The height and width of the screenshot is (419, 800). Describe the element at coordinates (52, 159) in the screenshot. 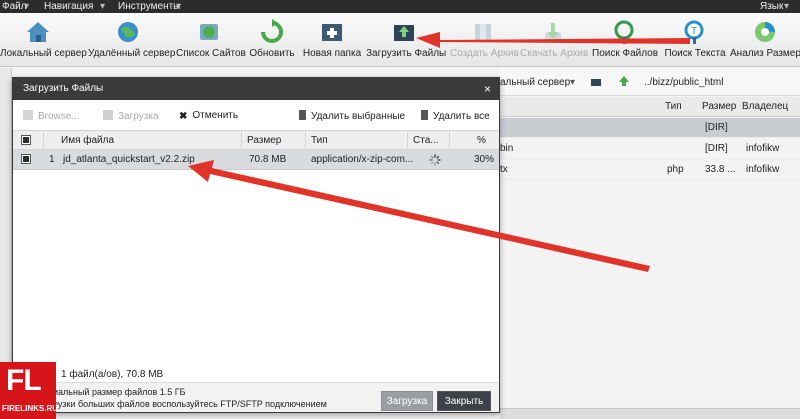

I see `row-index: 1` at that location.